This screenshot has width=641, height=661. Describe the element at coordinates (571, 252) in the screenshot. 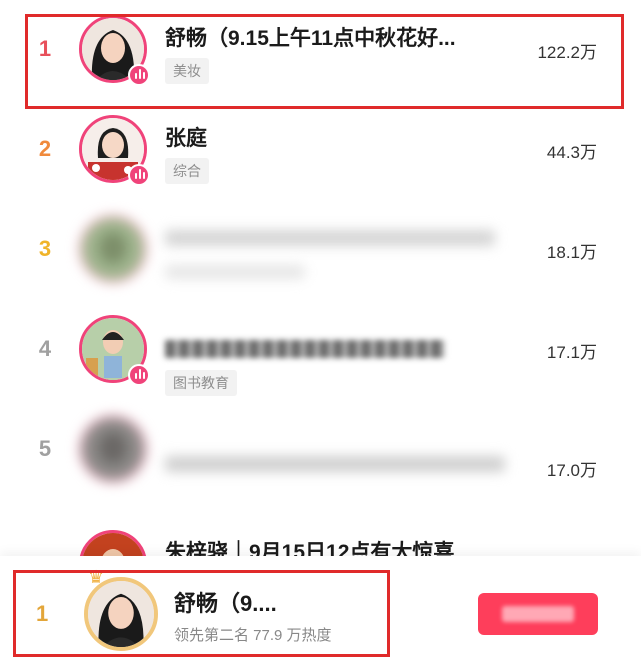

I see `heat-count: 18.1万` at that location.